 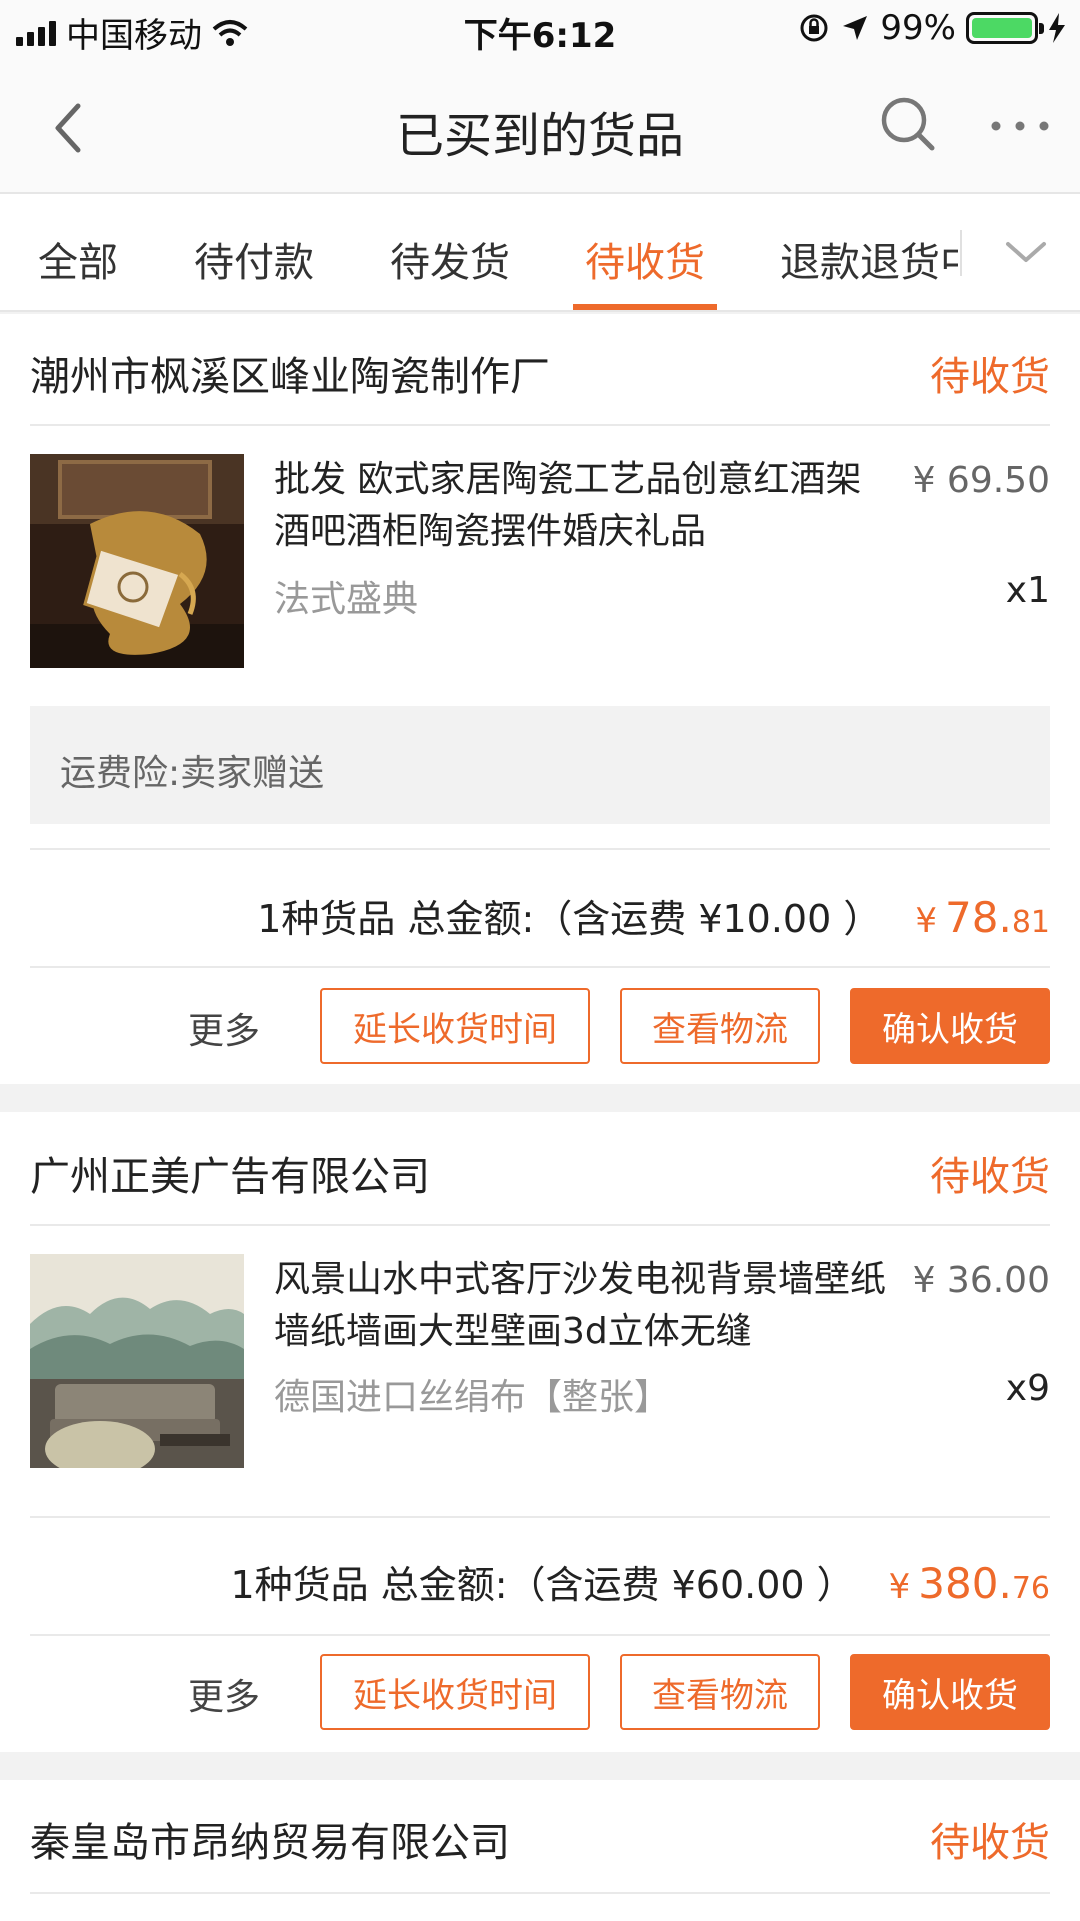 I want to click on order-tabs: 全部 待付款 待发货 待收货 退款退货中, so click(x=540, y=253).